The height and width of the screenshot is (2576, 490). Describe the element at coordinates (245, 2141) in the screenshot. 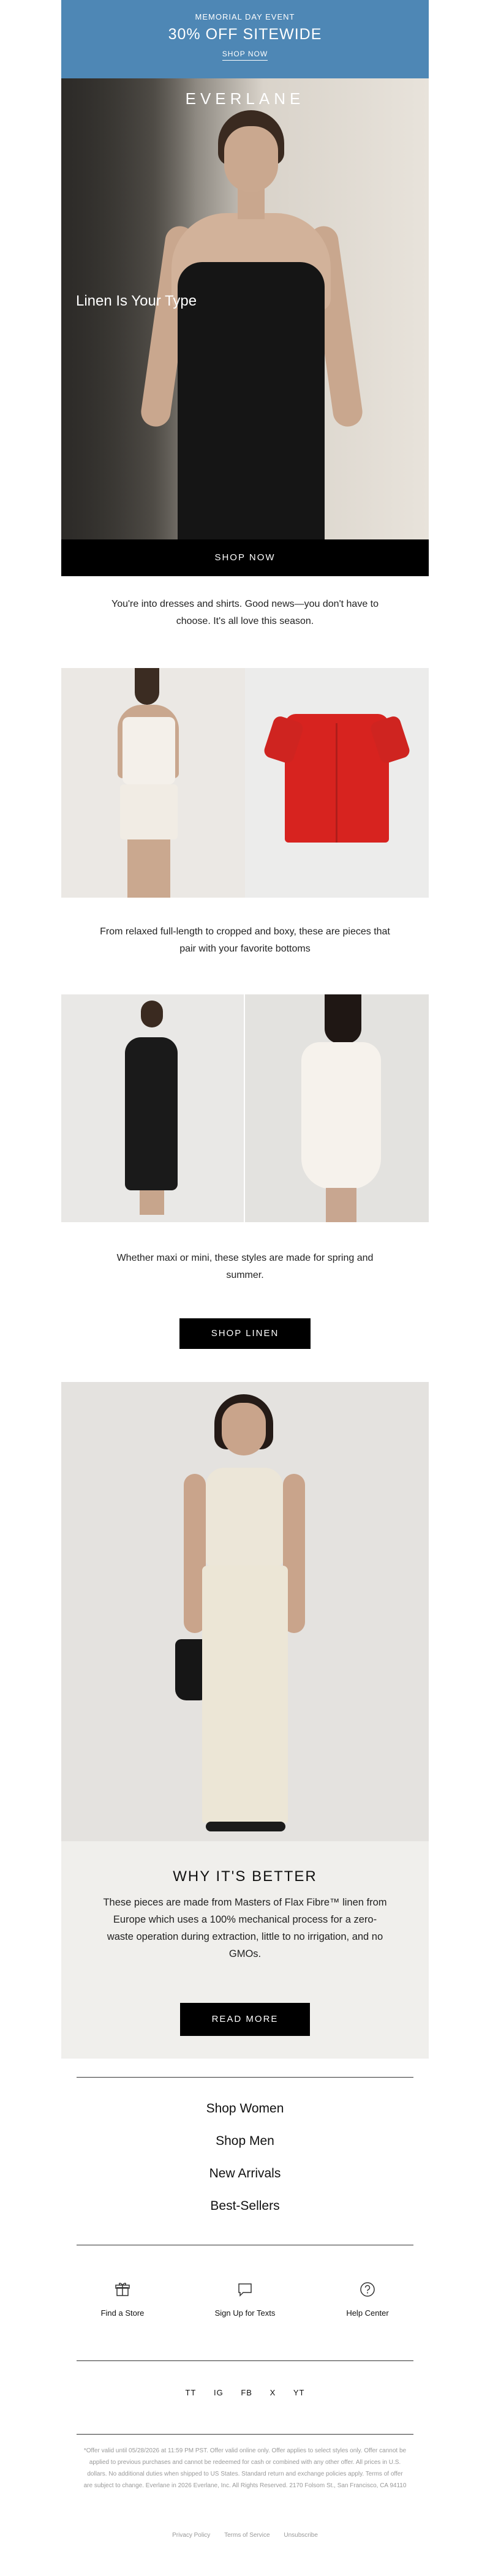

I see `nav-shop-men: Shop Men` at that location.